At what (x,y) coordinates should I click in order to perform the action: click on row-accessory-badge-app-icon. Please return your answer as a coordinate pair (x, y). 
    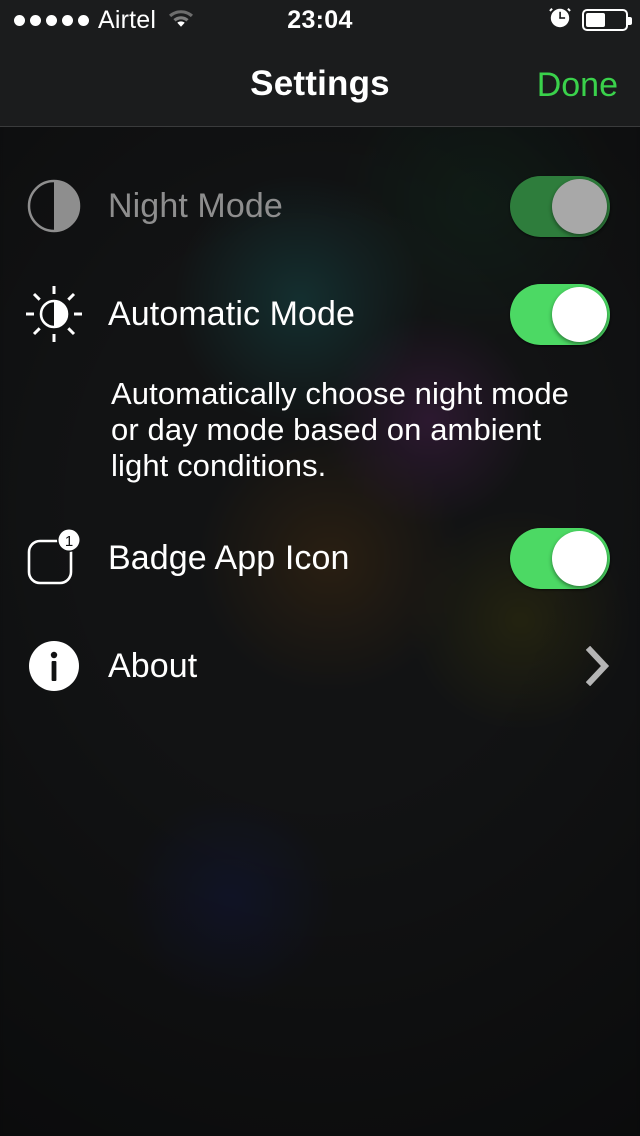
    Looking at the image, I should click on (560, 558).